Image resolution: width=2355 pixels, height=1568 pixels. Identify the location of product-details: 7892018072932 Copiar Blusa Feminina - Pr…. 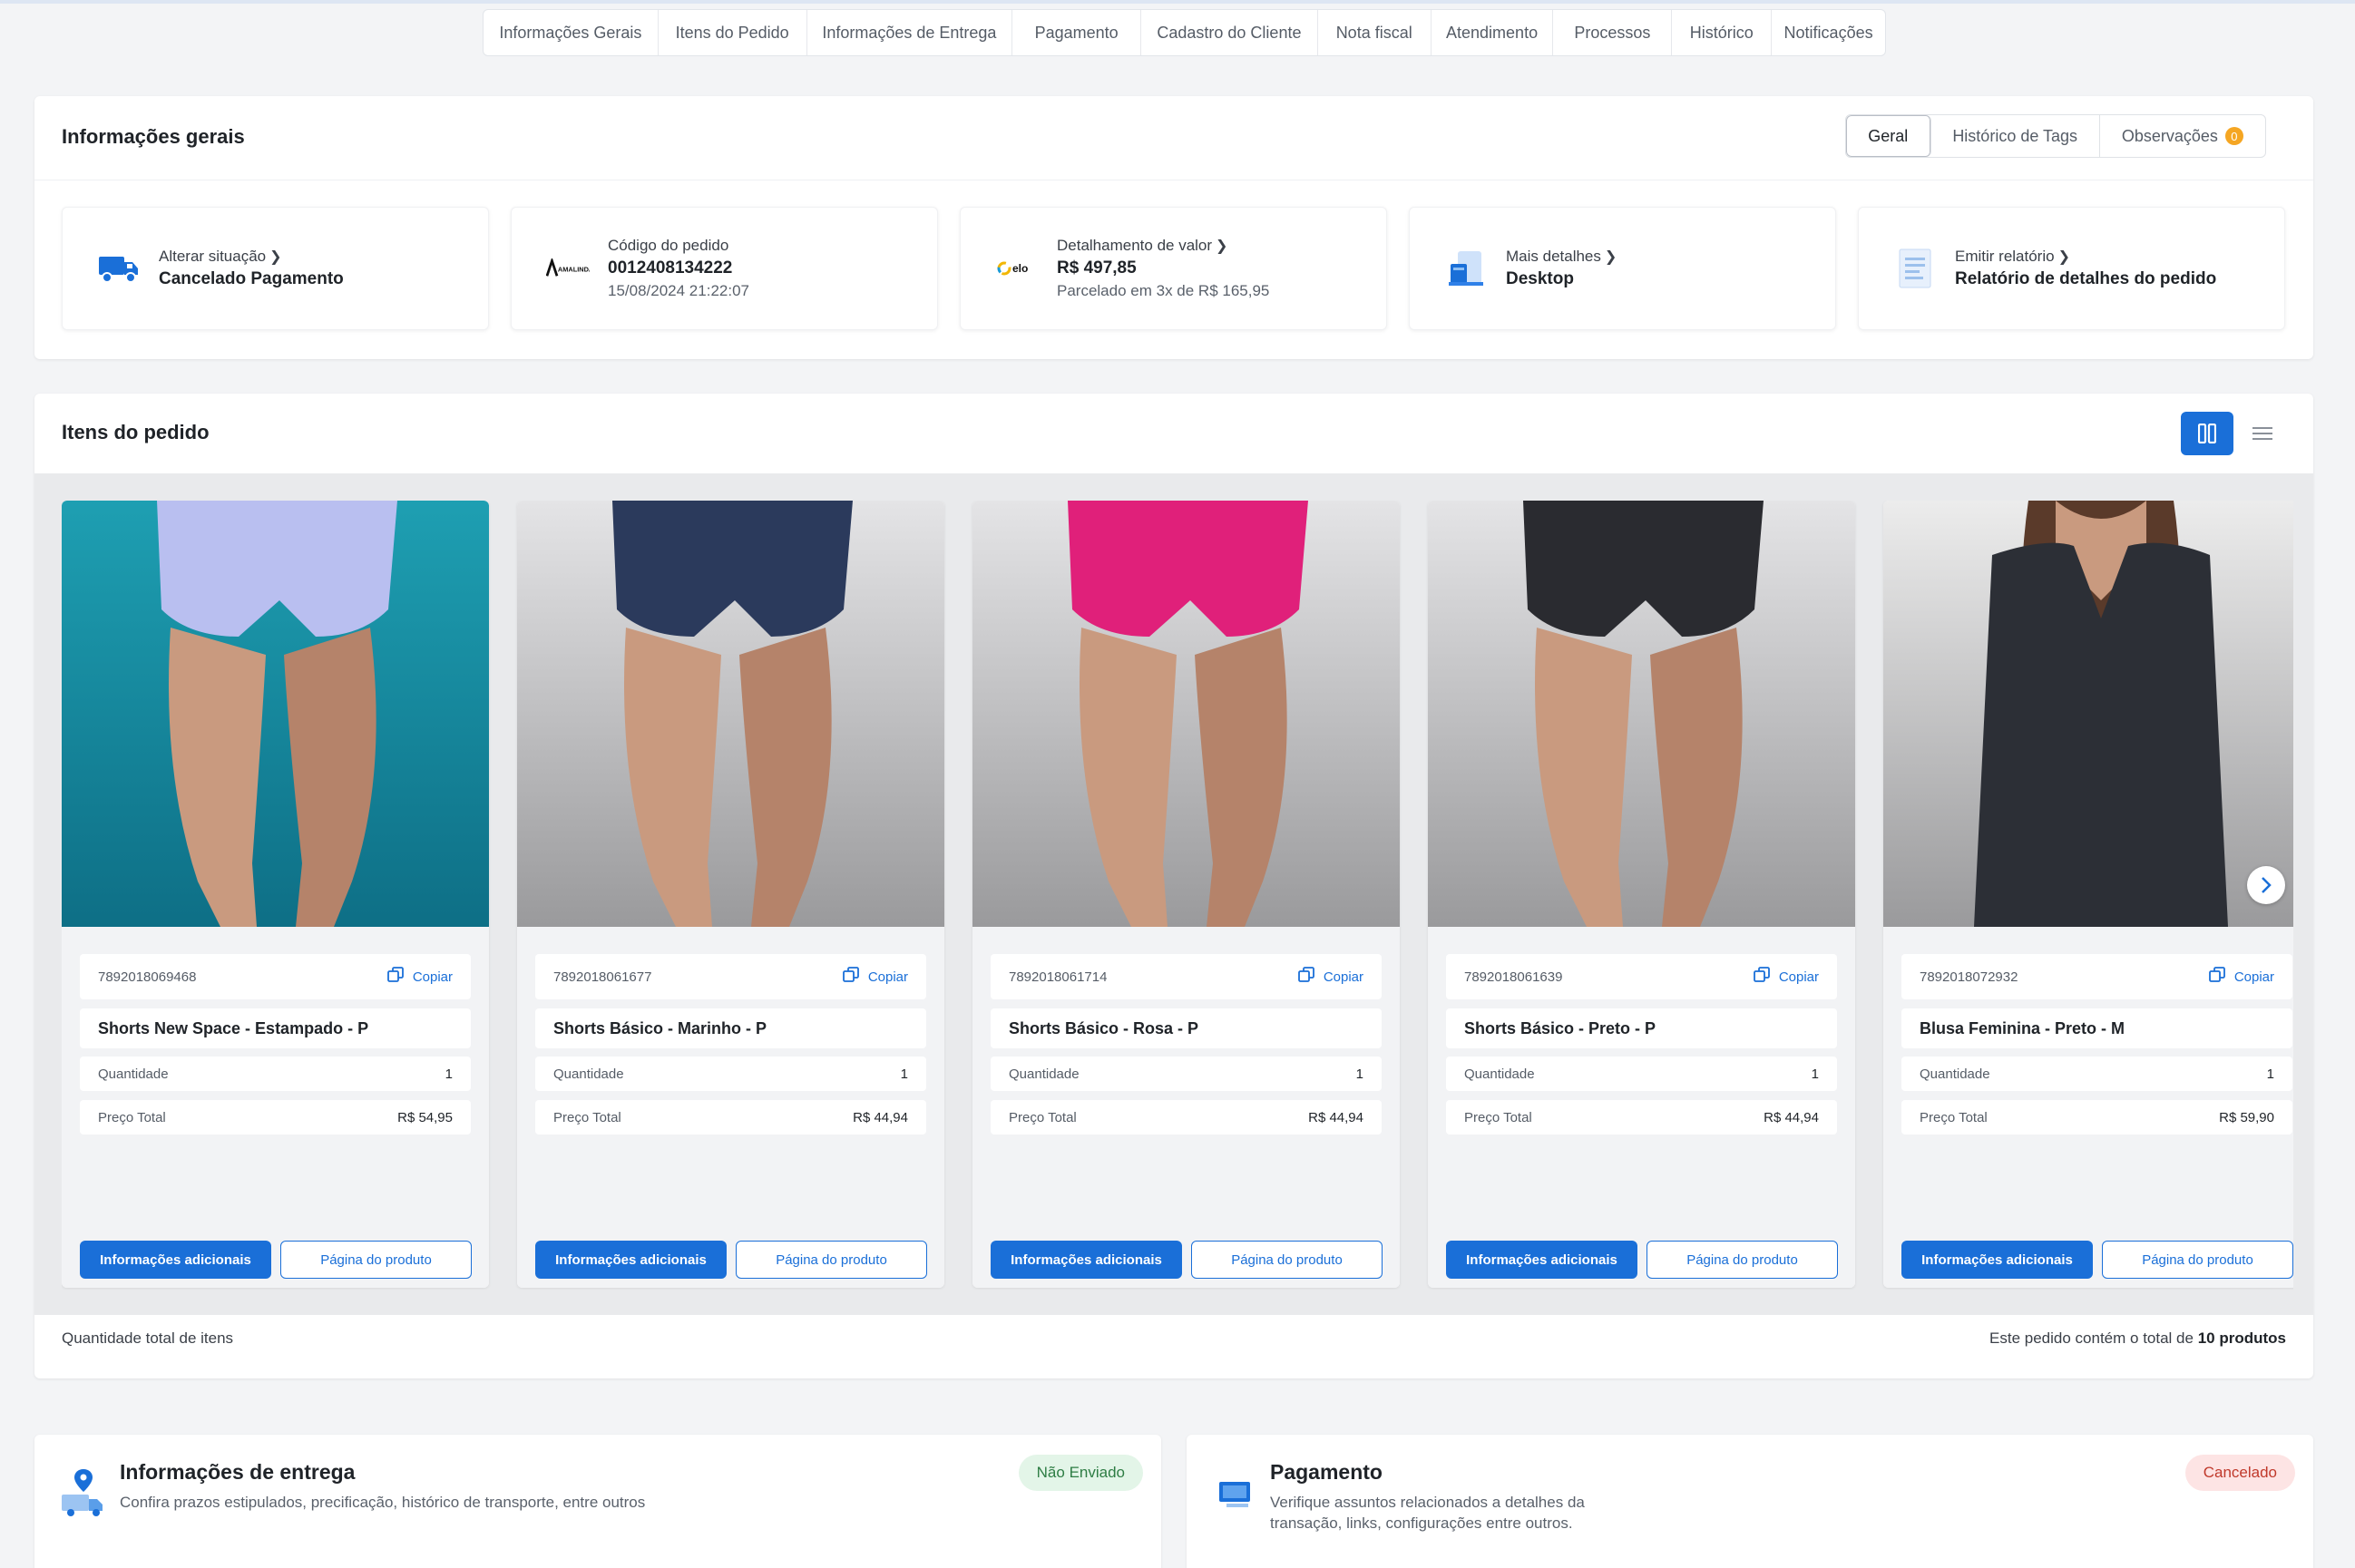
(2088, 1107).